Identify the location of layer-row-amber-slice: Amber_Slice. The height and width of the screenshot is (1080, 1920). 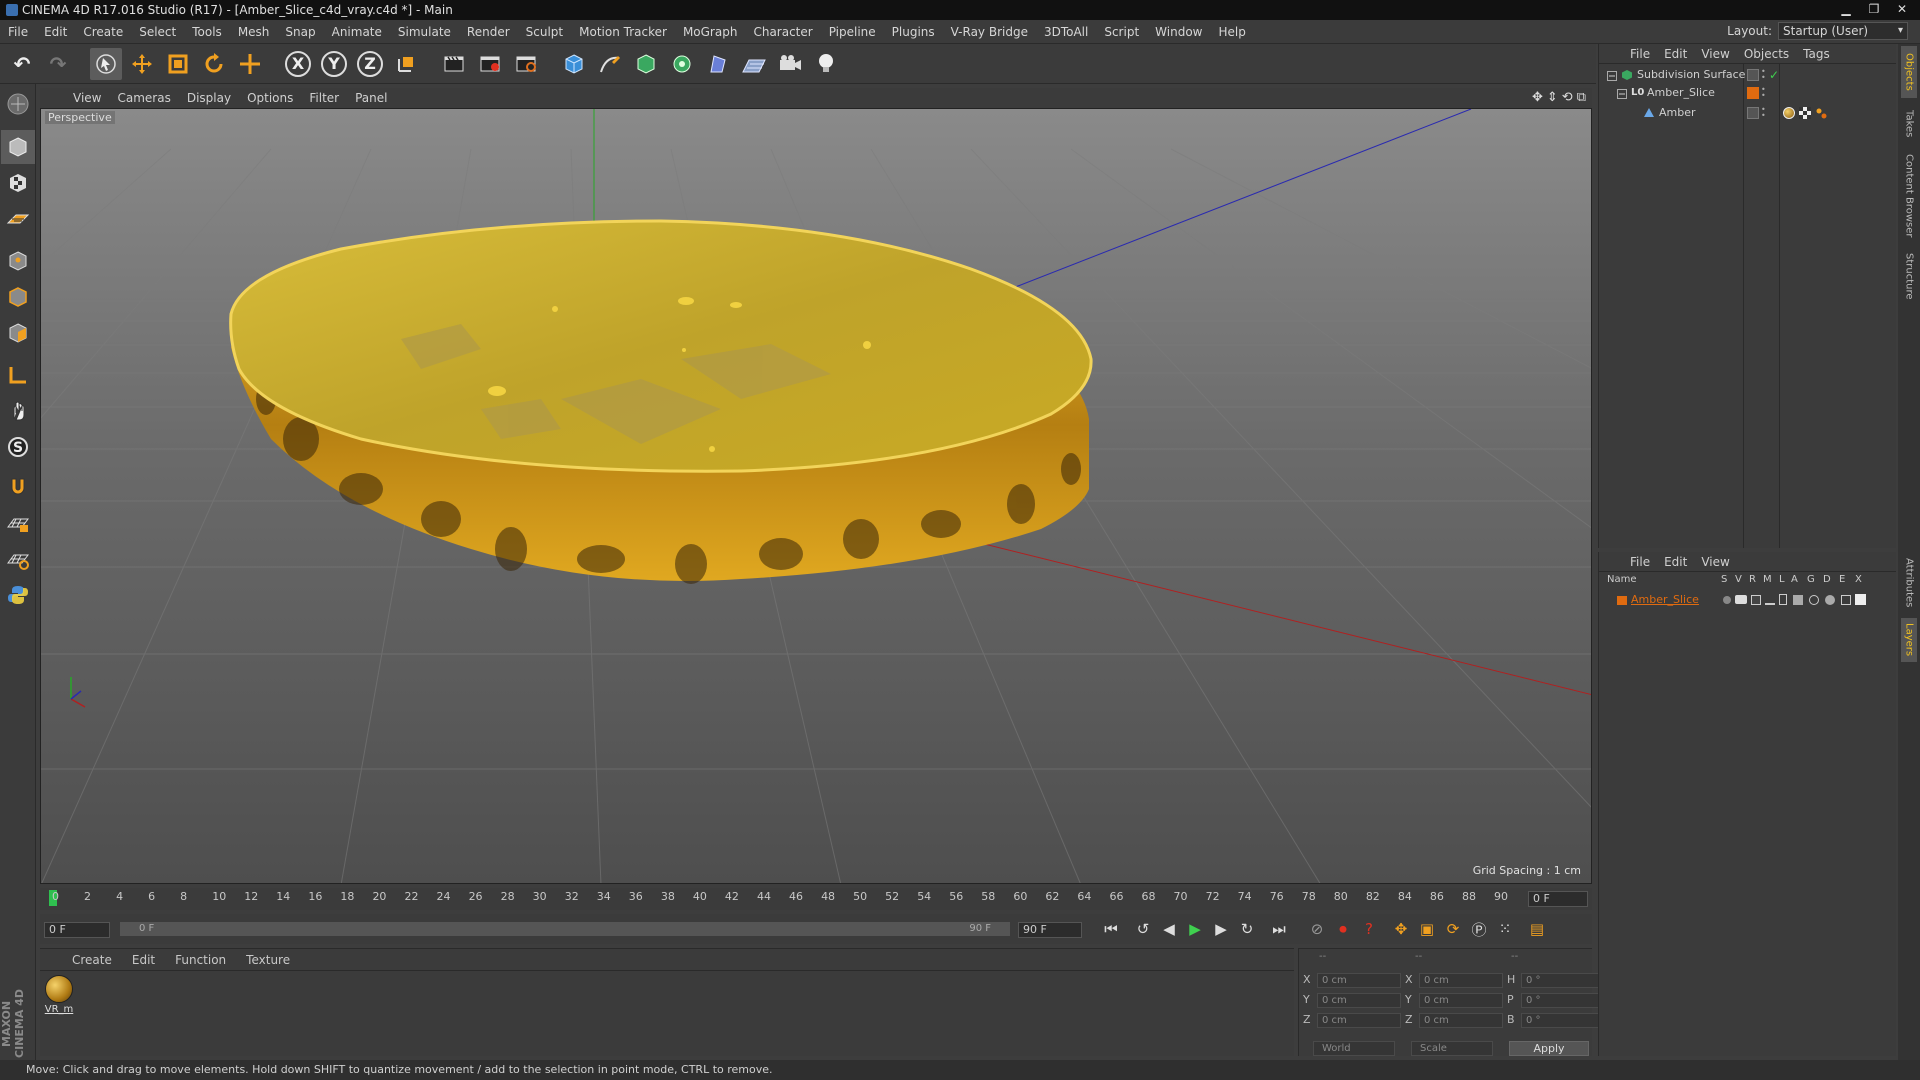
(1748, 600).